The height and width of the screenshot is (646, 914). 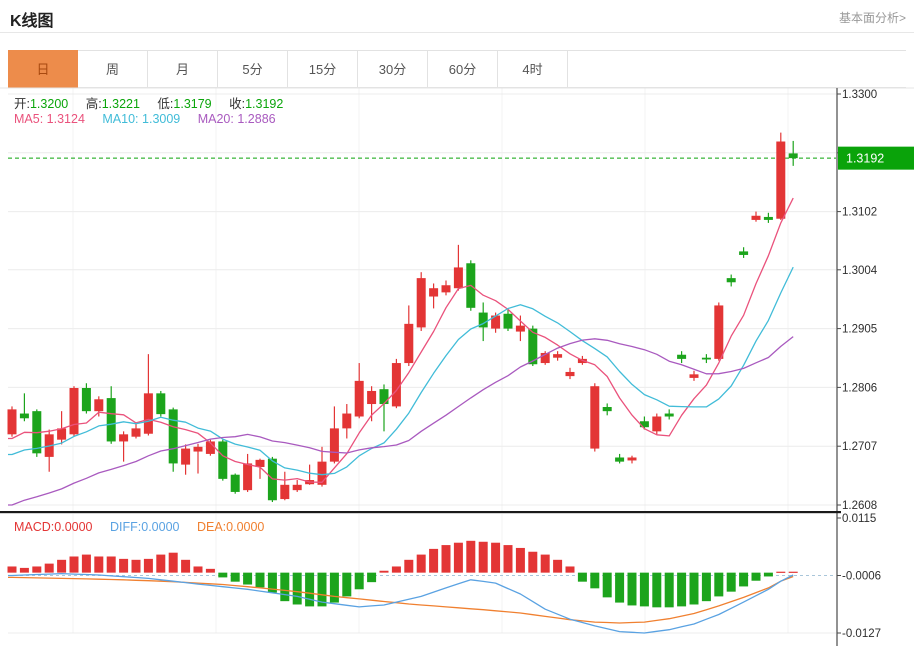 What do you see at coordinates (859, 447) in the screenshot?
I see `svg-text: 1.2707` at bounding box center [859, 447].